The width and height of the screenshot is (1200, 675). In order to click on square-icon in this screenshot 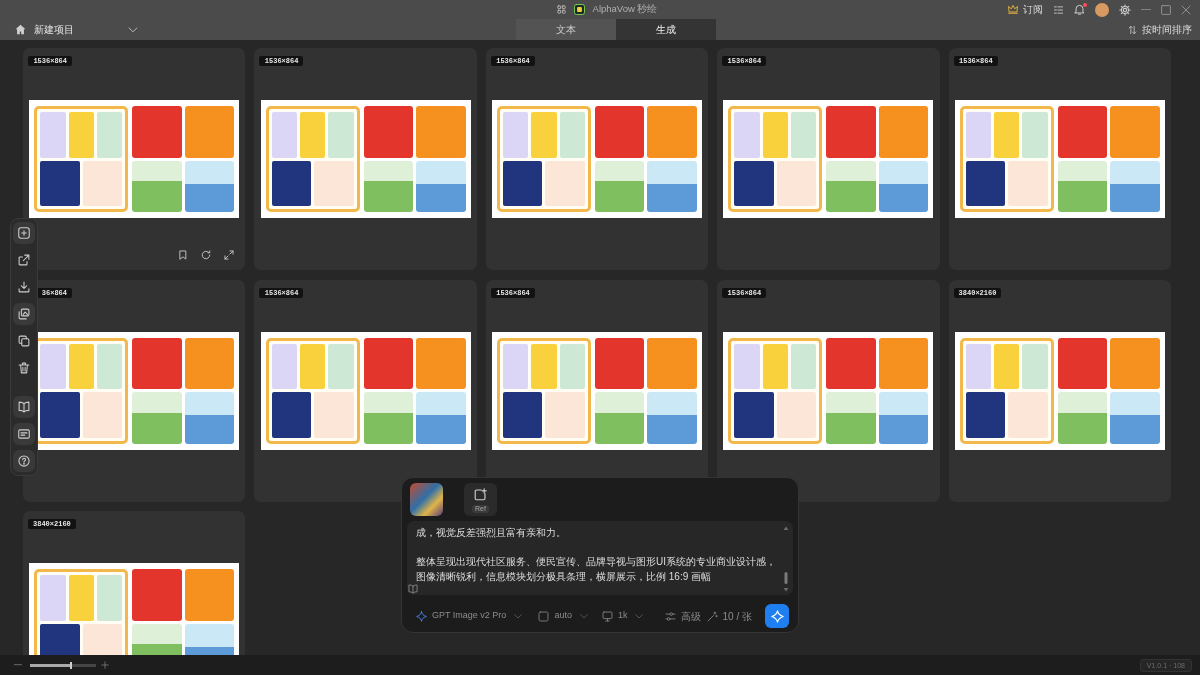, I will do `click(544, 616)`.